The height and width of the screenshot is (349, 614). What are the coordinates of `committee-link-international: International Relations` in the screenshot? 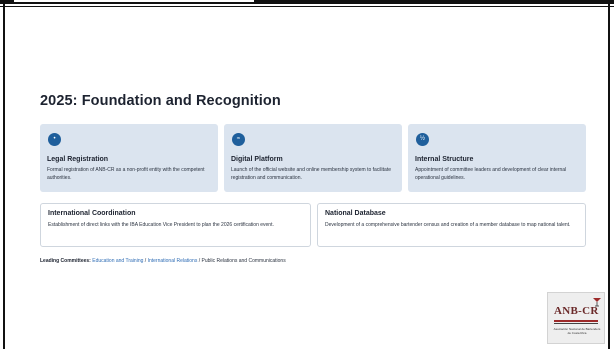 It's located at (173, 261).